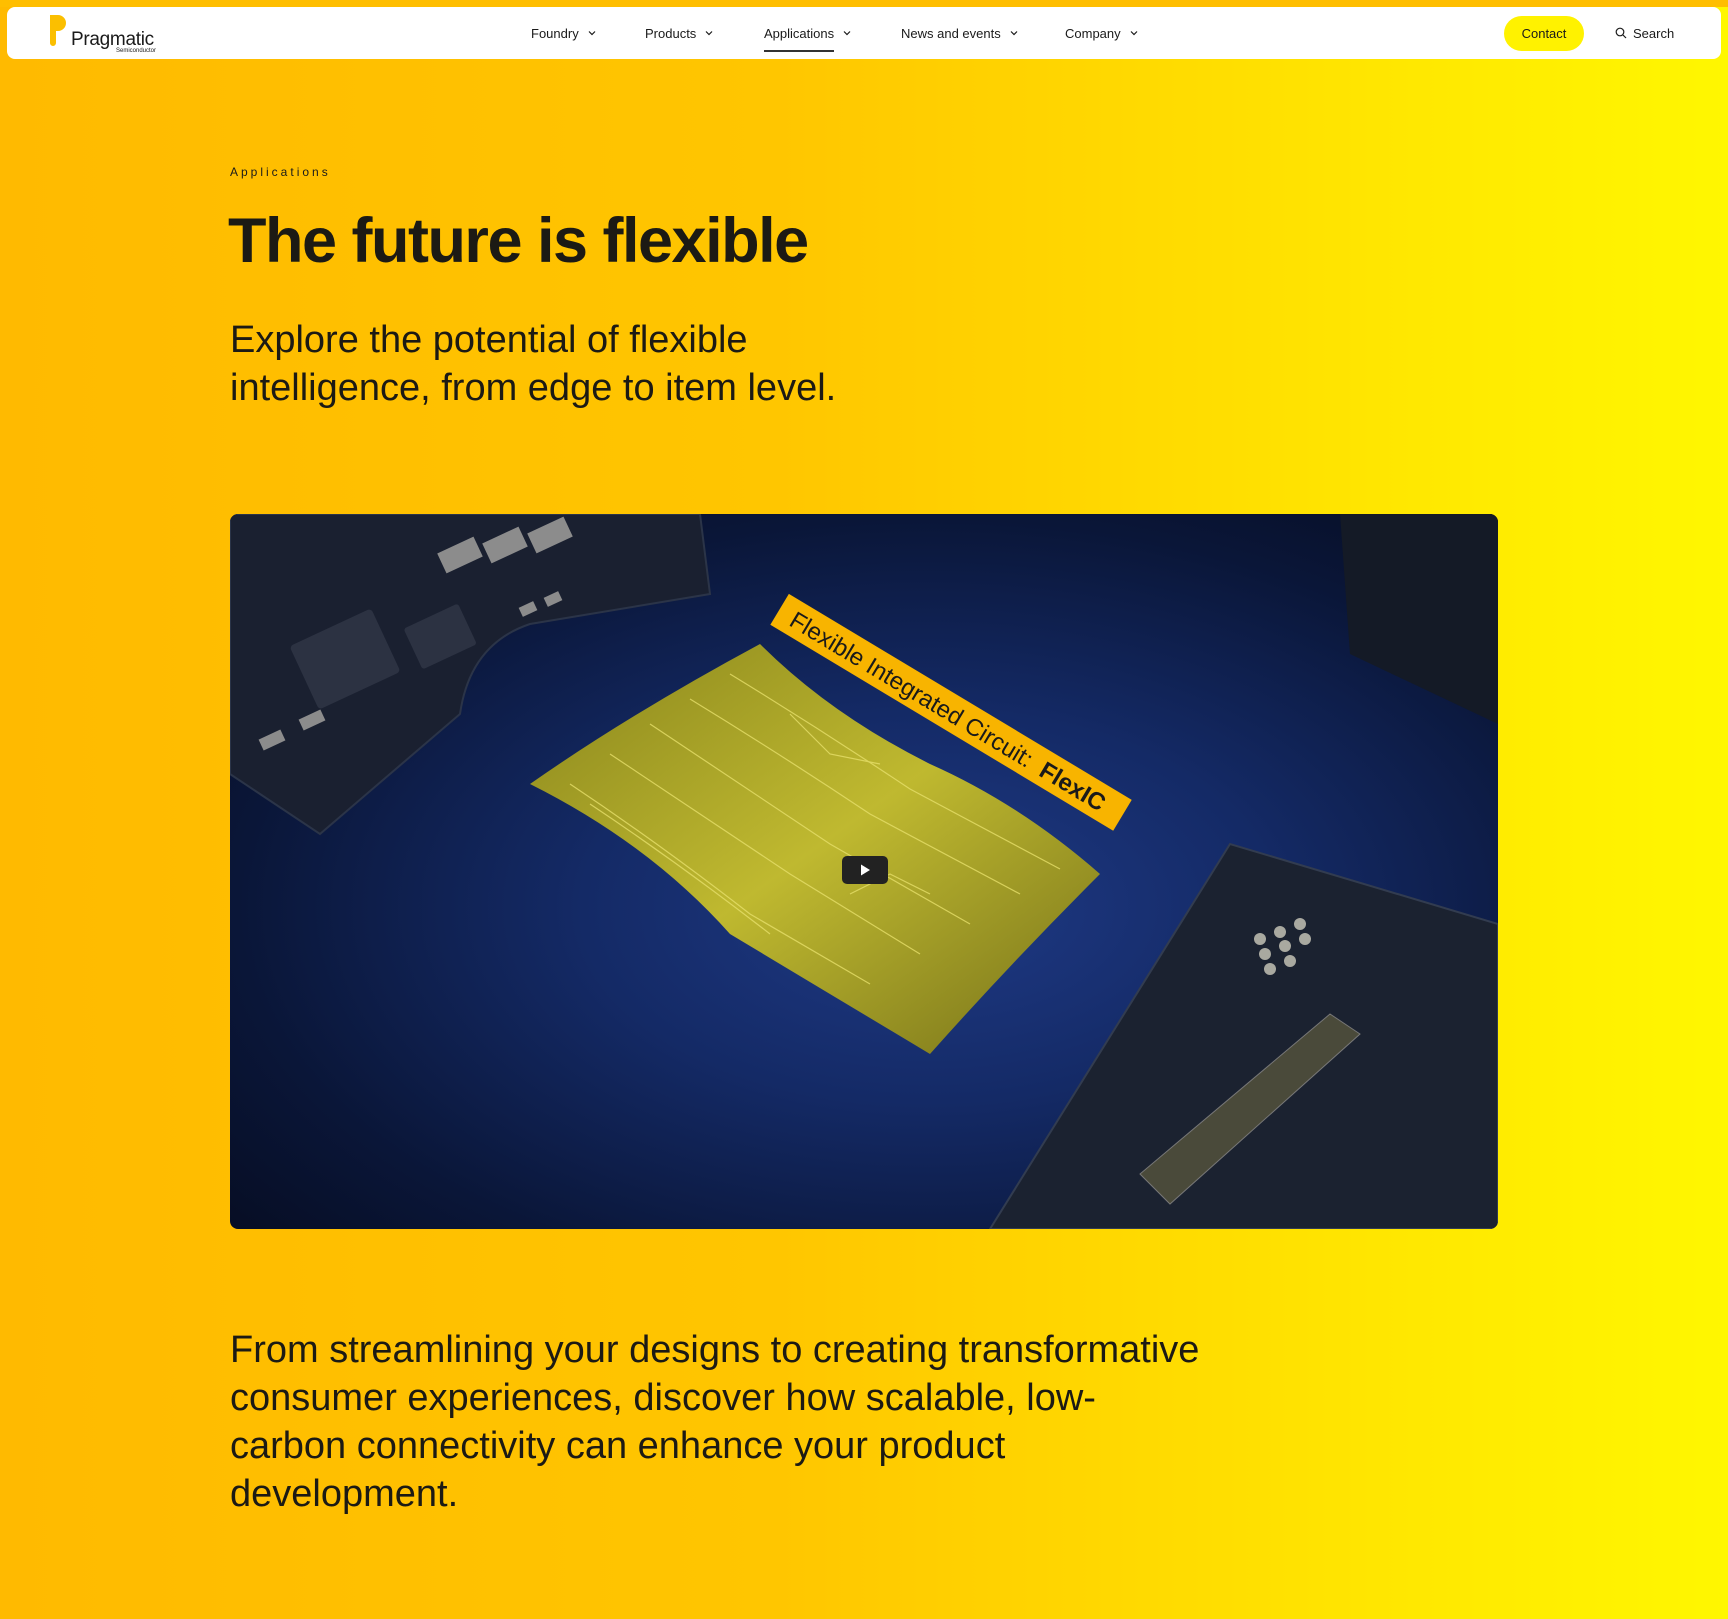 This screenshot has width=1728, height=1619. What do you see at coordinates (107, 35) in the screenshot?
I see `logo: Pragmatic Semiconductor` at bounding box center [107, 35].